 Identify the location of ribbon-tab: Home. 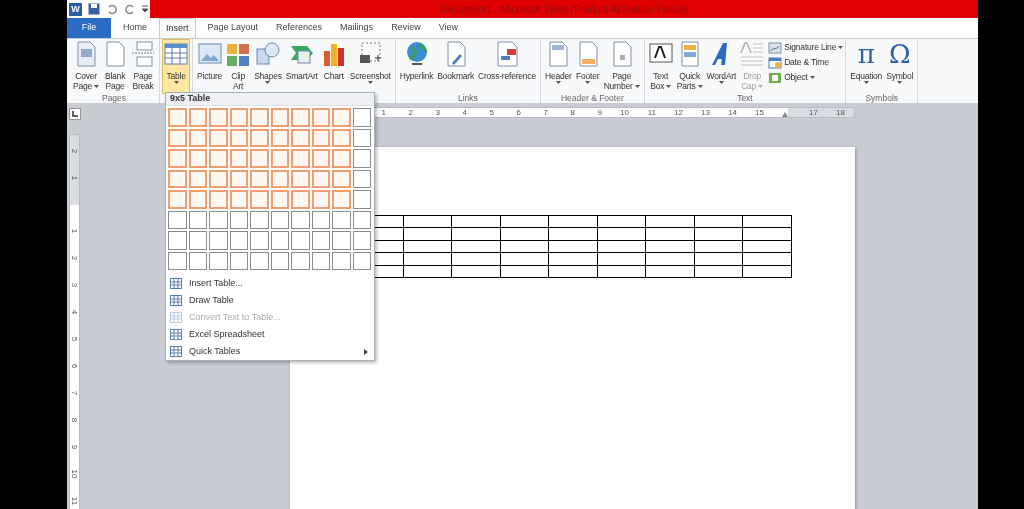
(135, 28).